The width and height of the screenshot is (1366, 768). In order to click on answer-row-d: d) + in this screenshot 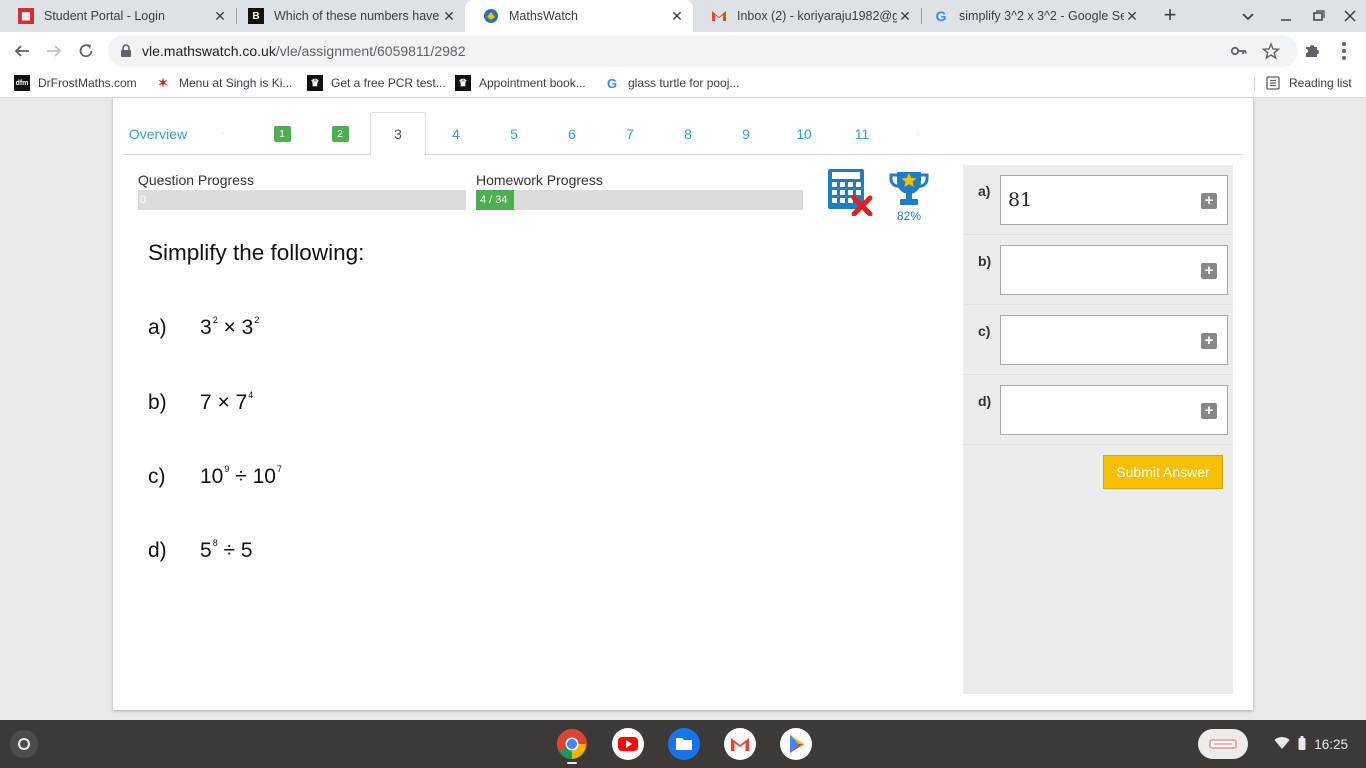, I will do `click(1098, 410)`.